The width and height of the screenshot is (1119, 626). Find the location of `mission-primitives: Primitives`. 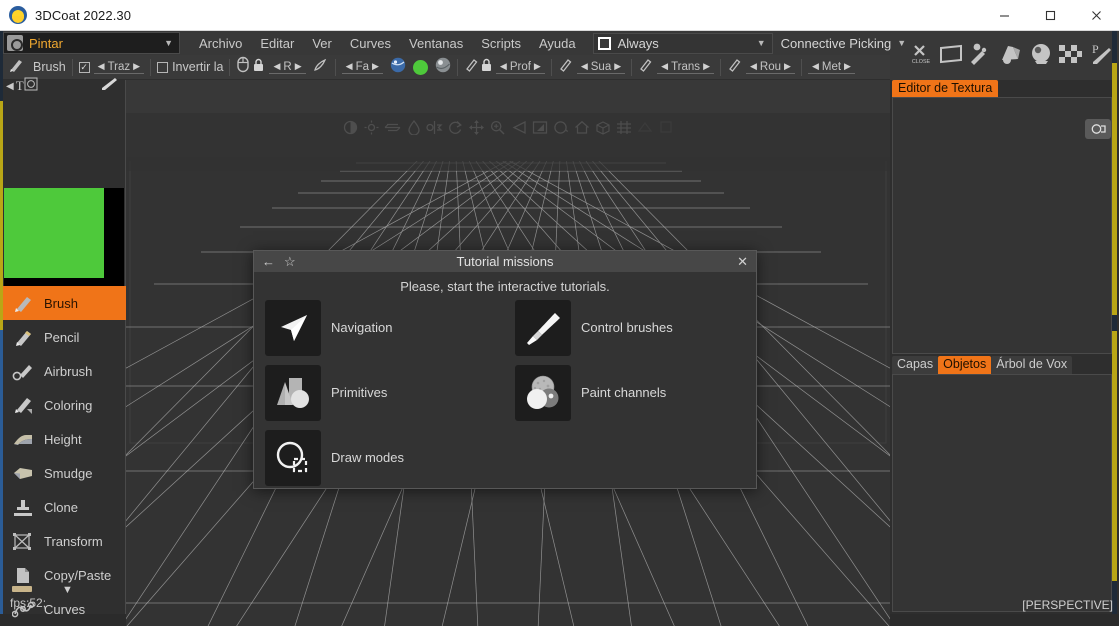

mission-primitives: Primitives is located at coordinates (390, 392).